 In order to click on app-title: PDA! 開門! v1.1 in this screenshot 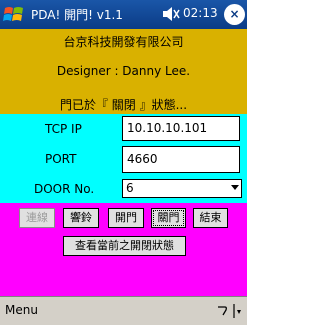, I will do `click(77, 15)`.